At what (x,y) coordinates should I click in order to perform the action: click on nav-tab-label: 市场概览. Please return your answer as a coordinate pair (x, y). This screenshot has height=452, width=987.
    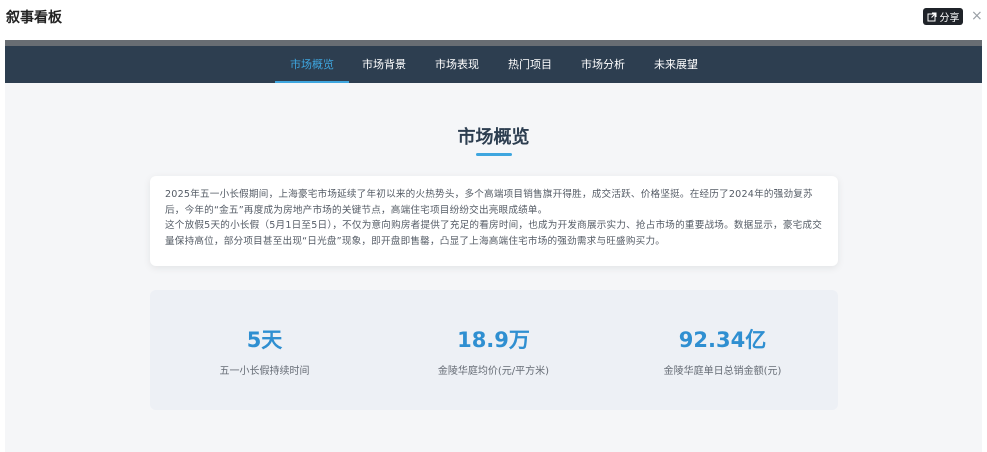
    Looking at the image, I should click on (312, 64).